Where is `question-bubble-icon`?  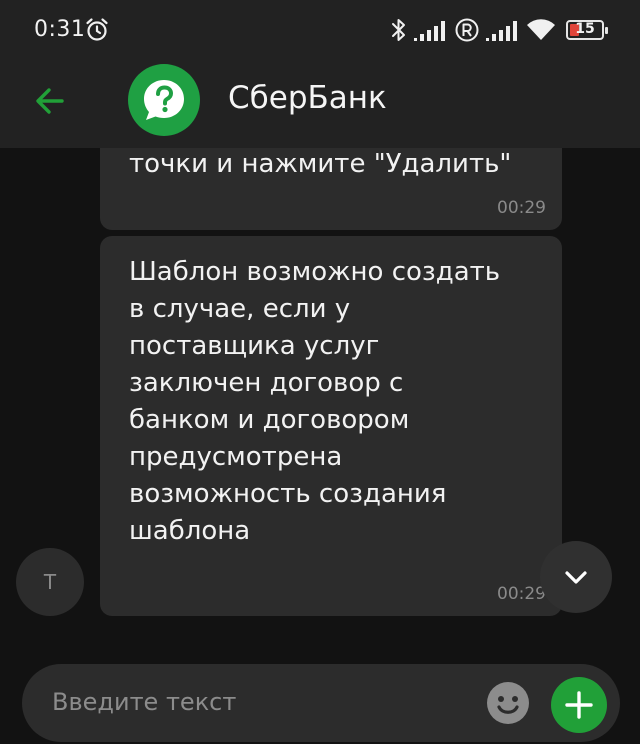
question-bubble-icon is located at coordinates (164, 100).